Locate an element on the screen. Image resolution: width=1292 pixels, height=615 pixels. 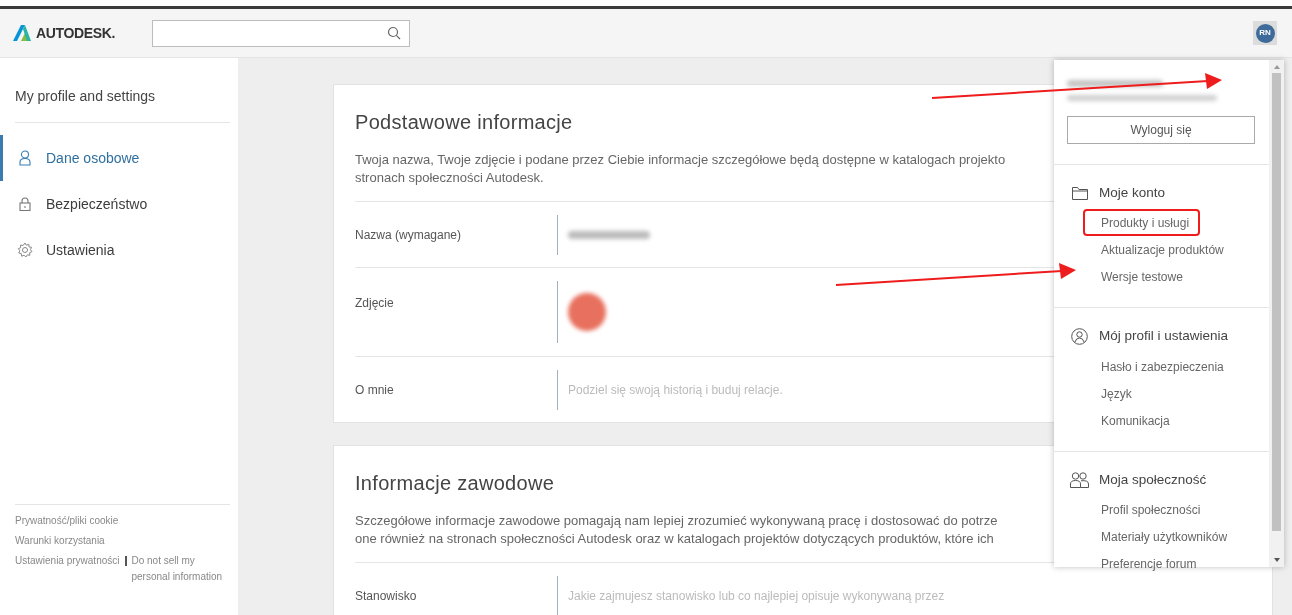
field-label: Nazwa (wymagane) is located at coordinates (409, 235).